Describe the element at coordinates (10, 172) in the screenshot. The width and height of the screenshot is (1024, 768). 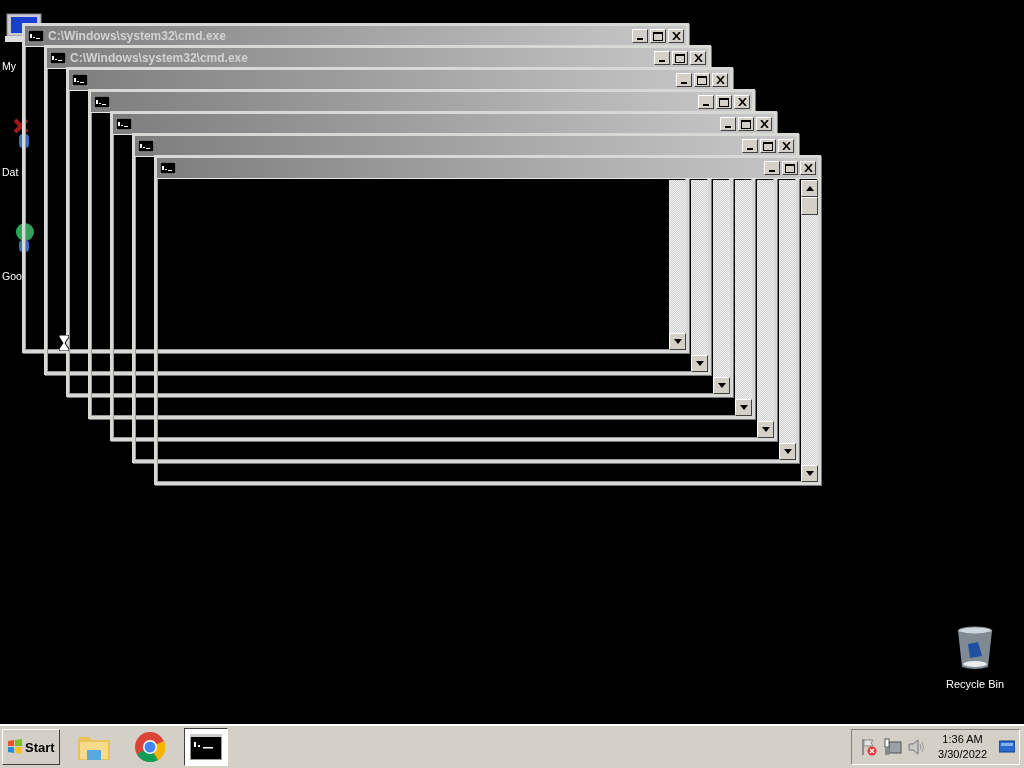
I see `icon-label: Dat` at that location.